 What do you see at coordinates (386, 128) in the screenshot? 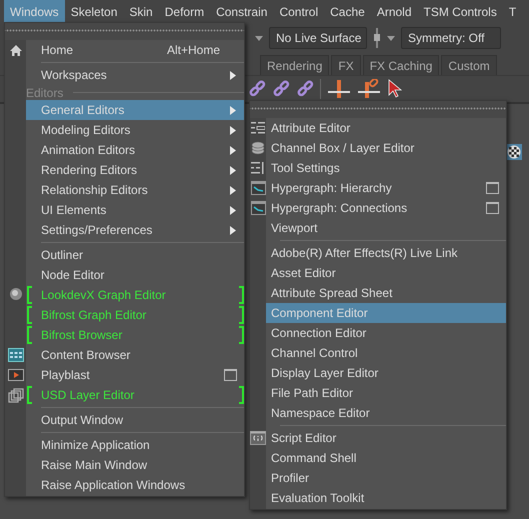
I see `menu-item: Attribute Editor` at bounding box center [386, 128].